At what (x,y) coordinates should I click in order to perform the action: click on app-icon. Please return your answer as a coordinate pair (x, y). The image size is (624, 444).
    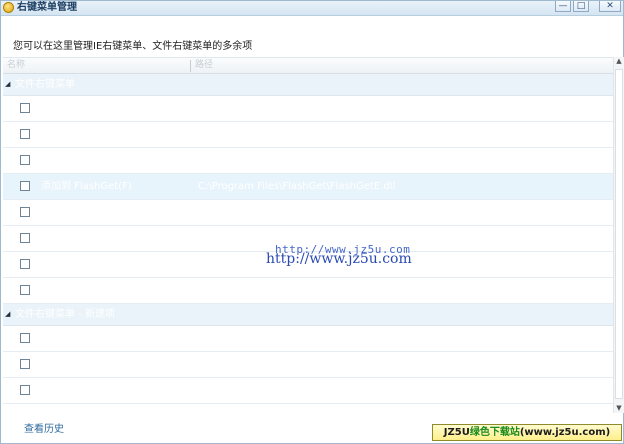
    Looking at the image, I should click on (8, 7).